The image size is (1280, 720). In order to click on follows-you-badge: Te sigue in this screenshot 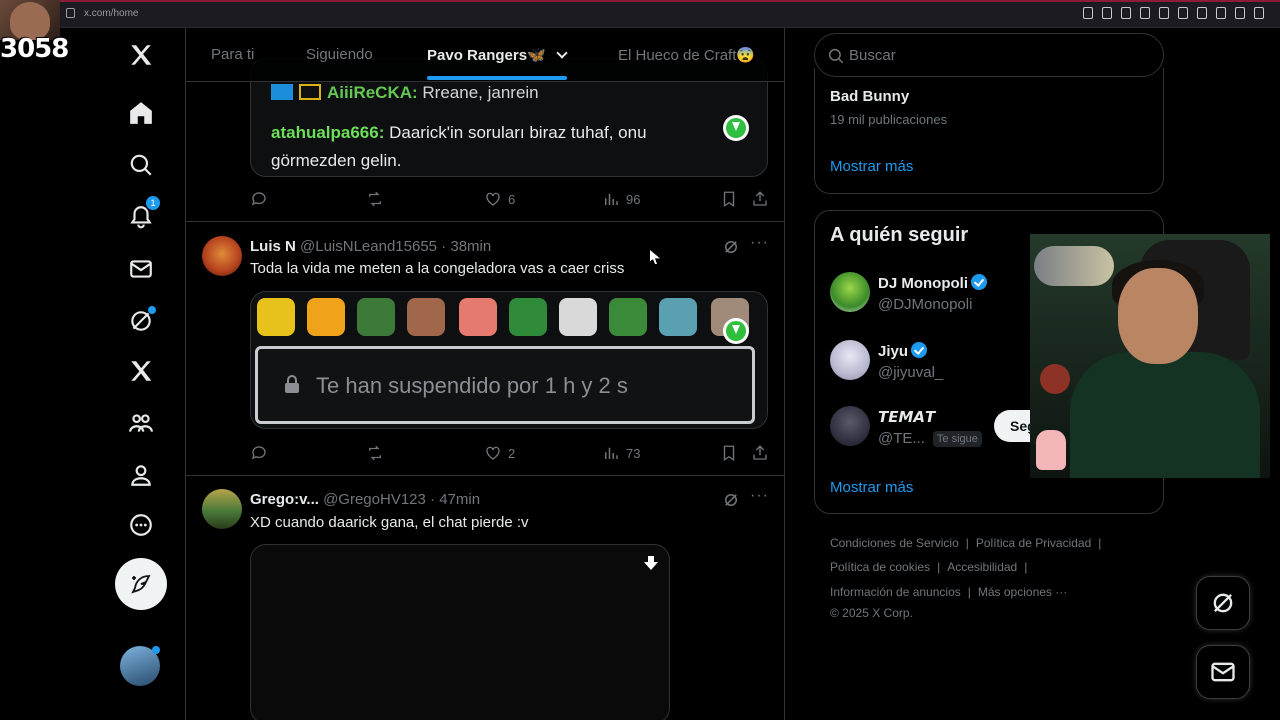, I will do `click(957, 439)`.